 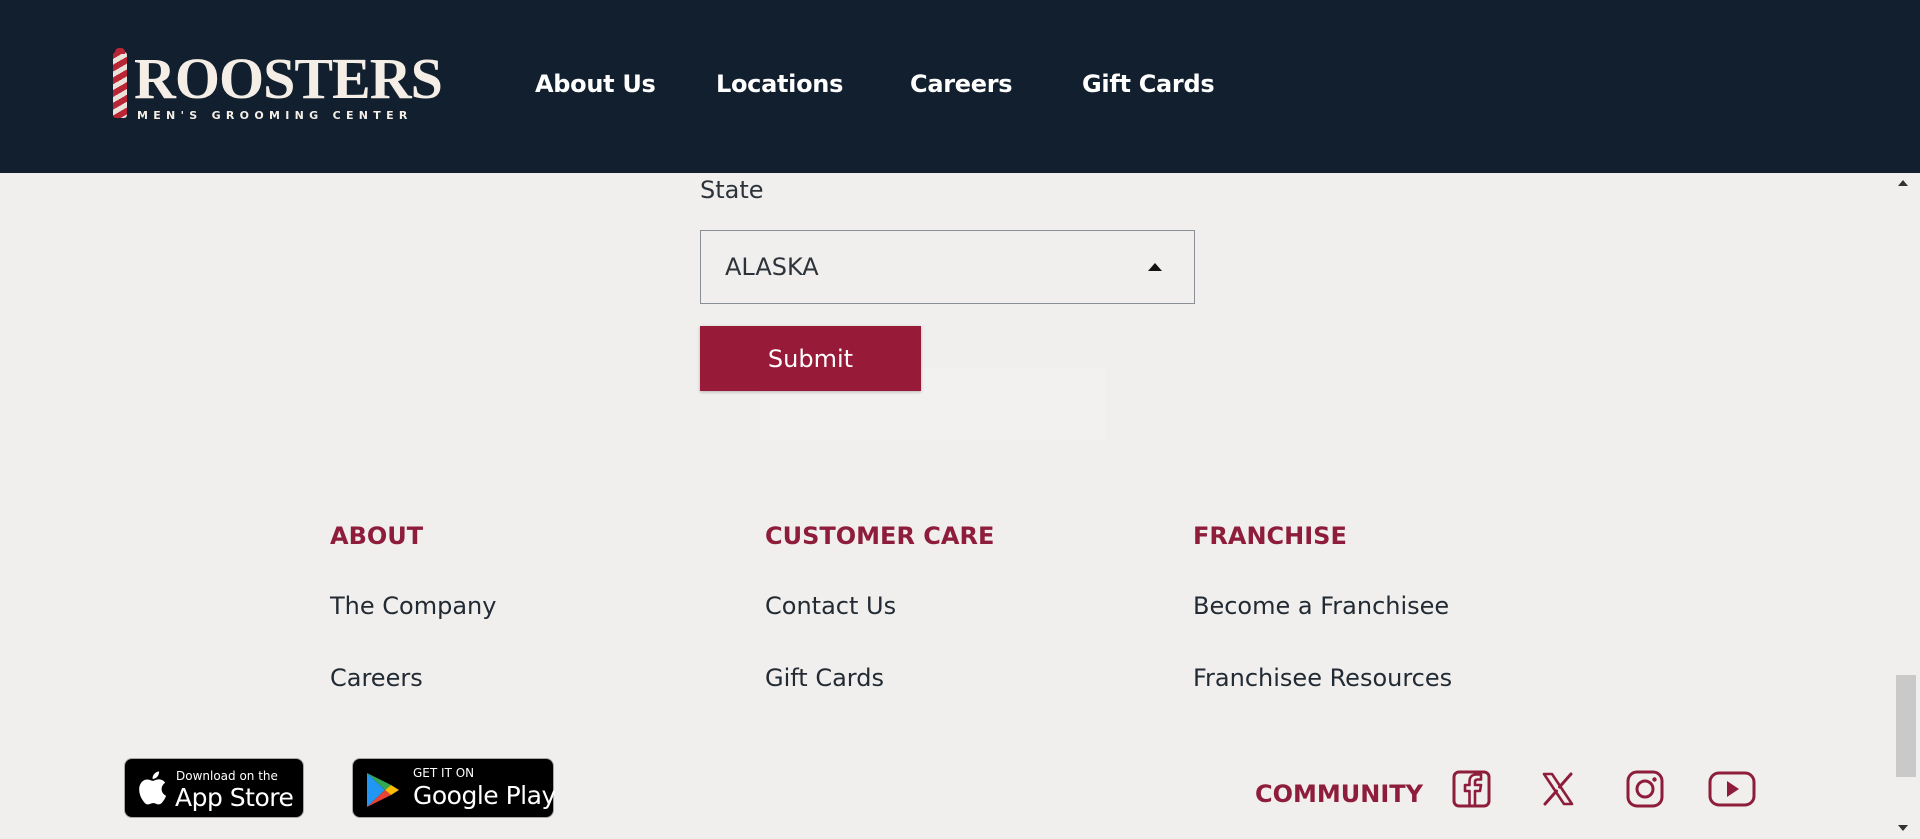 What do you see at coordinates (1558, 789) in the screenshot?
I see `x-icon` at bounding box center [1558, 789].